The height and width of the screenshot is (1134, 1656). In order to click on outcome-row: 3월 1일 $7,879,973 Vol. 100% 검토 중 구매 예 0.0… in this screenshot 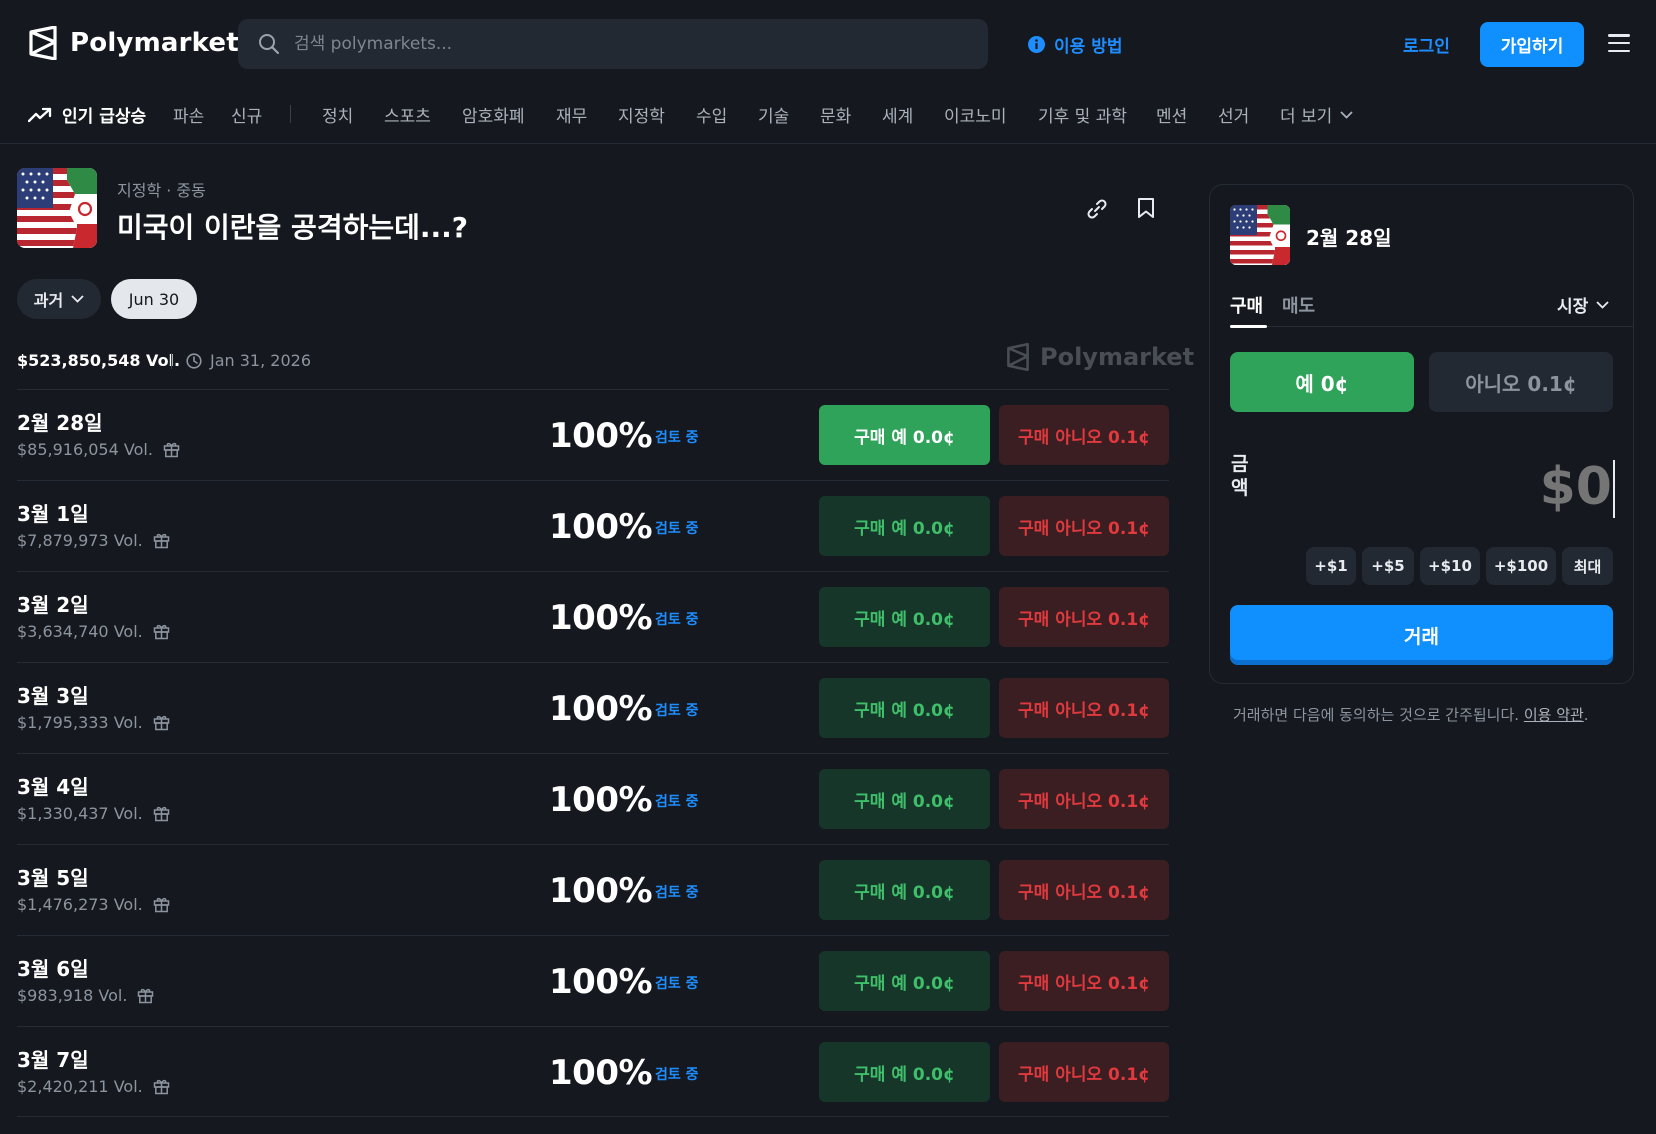, I will do `click(593, 525)`.